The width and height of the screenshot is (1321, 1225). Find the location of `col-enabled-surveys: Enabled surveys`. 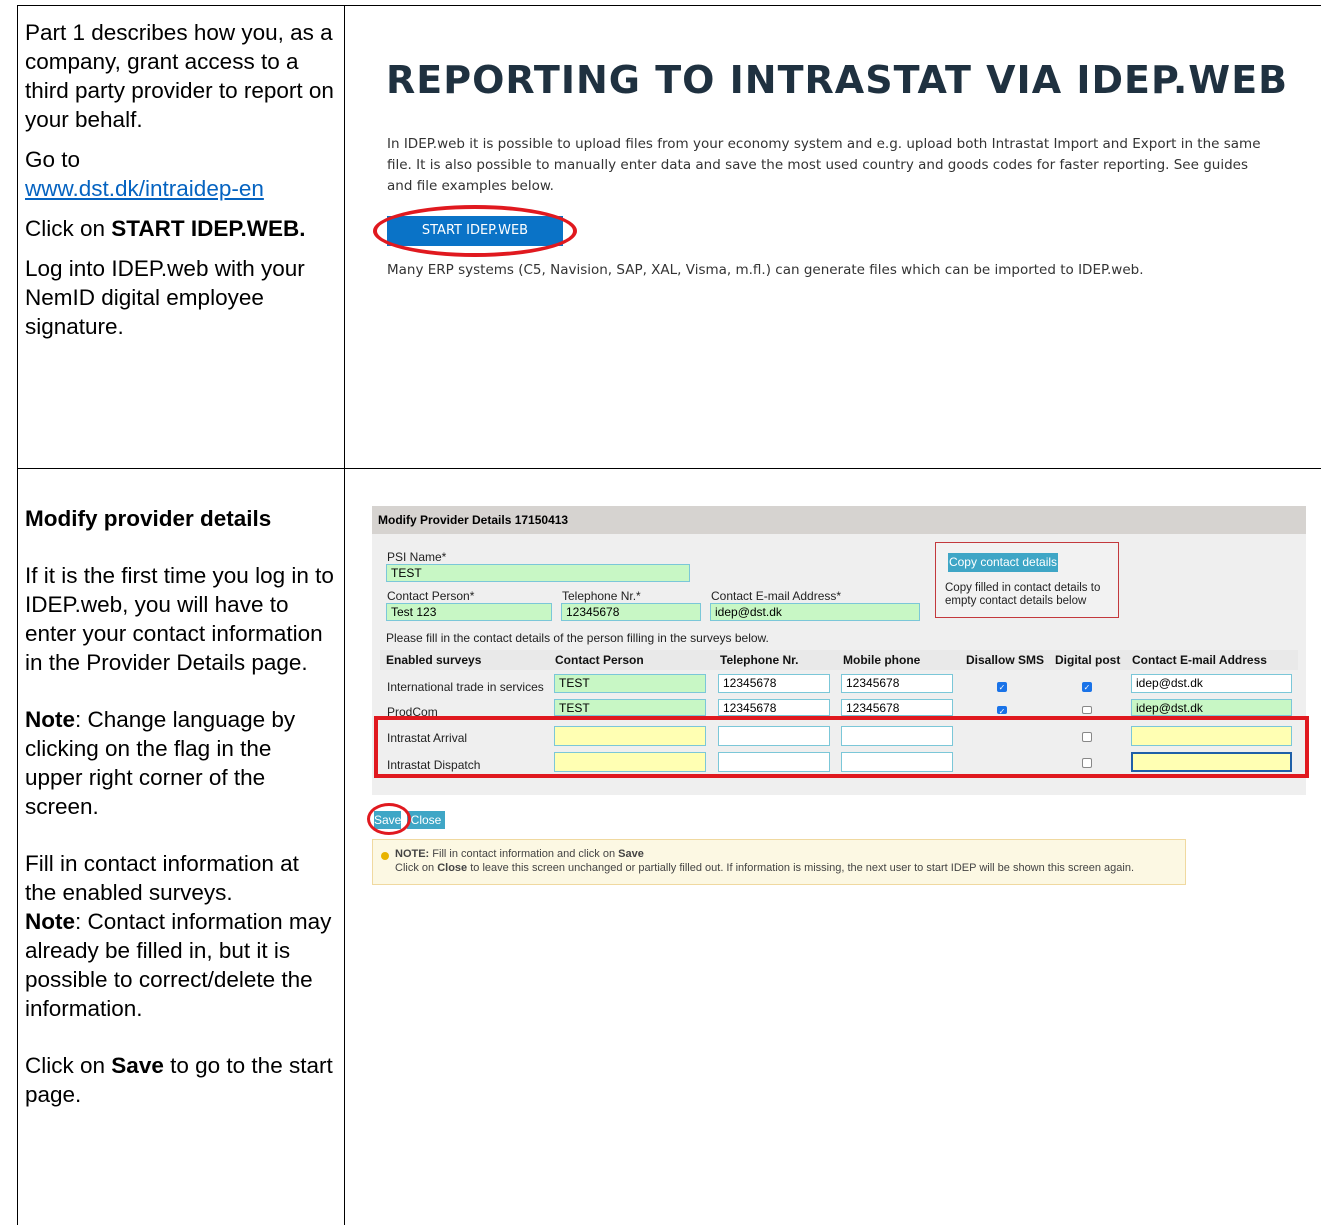

col-enabled-surveys: Enabled surveys is located at coordinates (434, 660).